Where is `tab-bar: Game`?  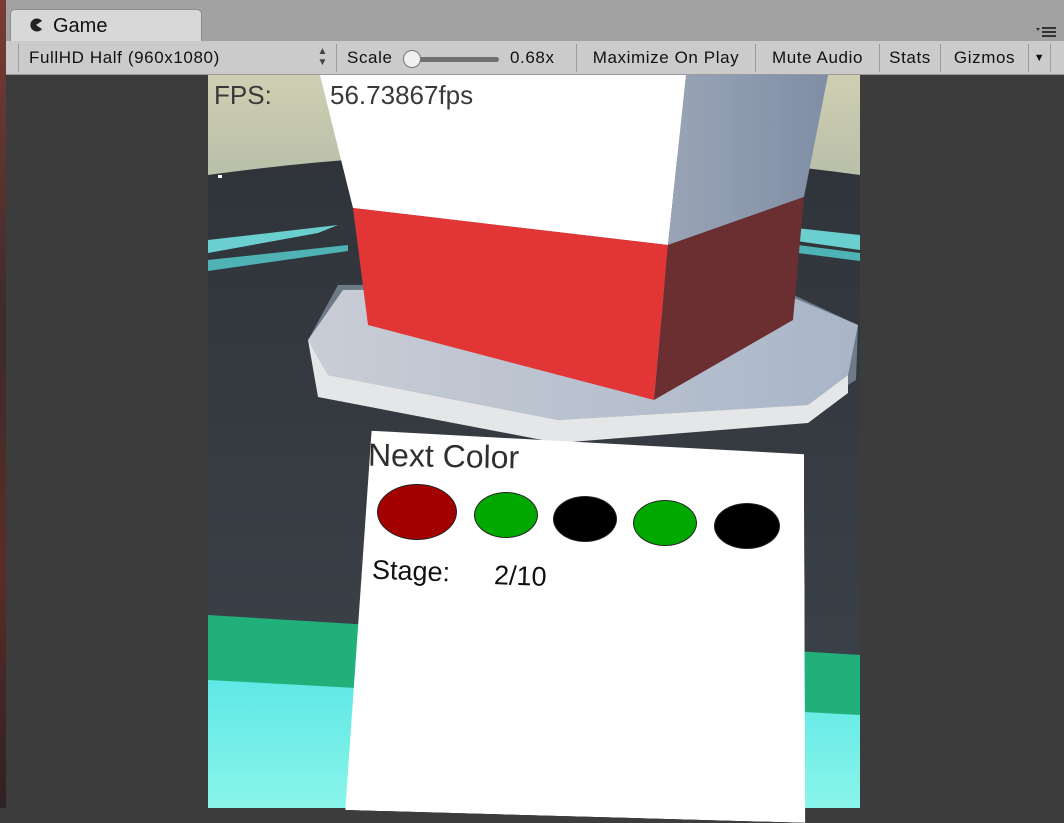
tab-bar: Game is located at coordinates (532, 21).